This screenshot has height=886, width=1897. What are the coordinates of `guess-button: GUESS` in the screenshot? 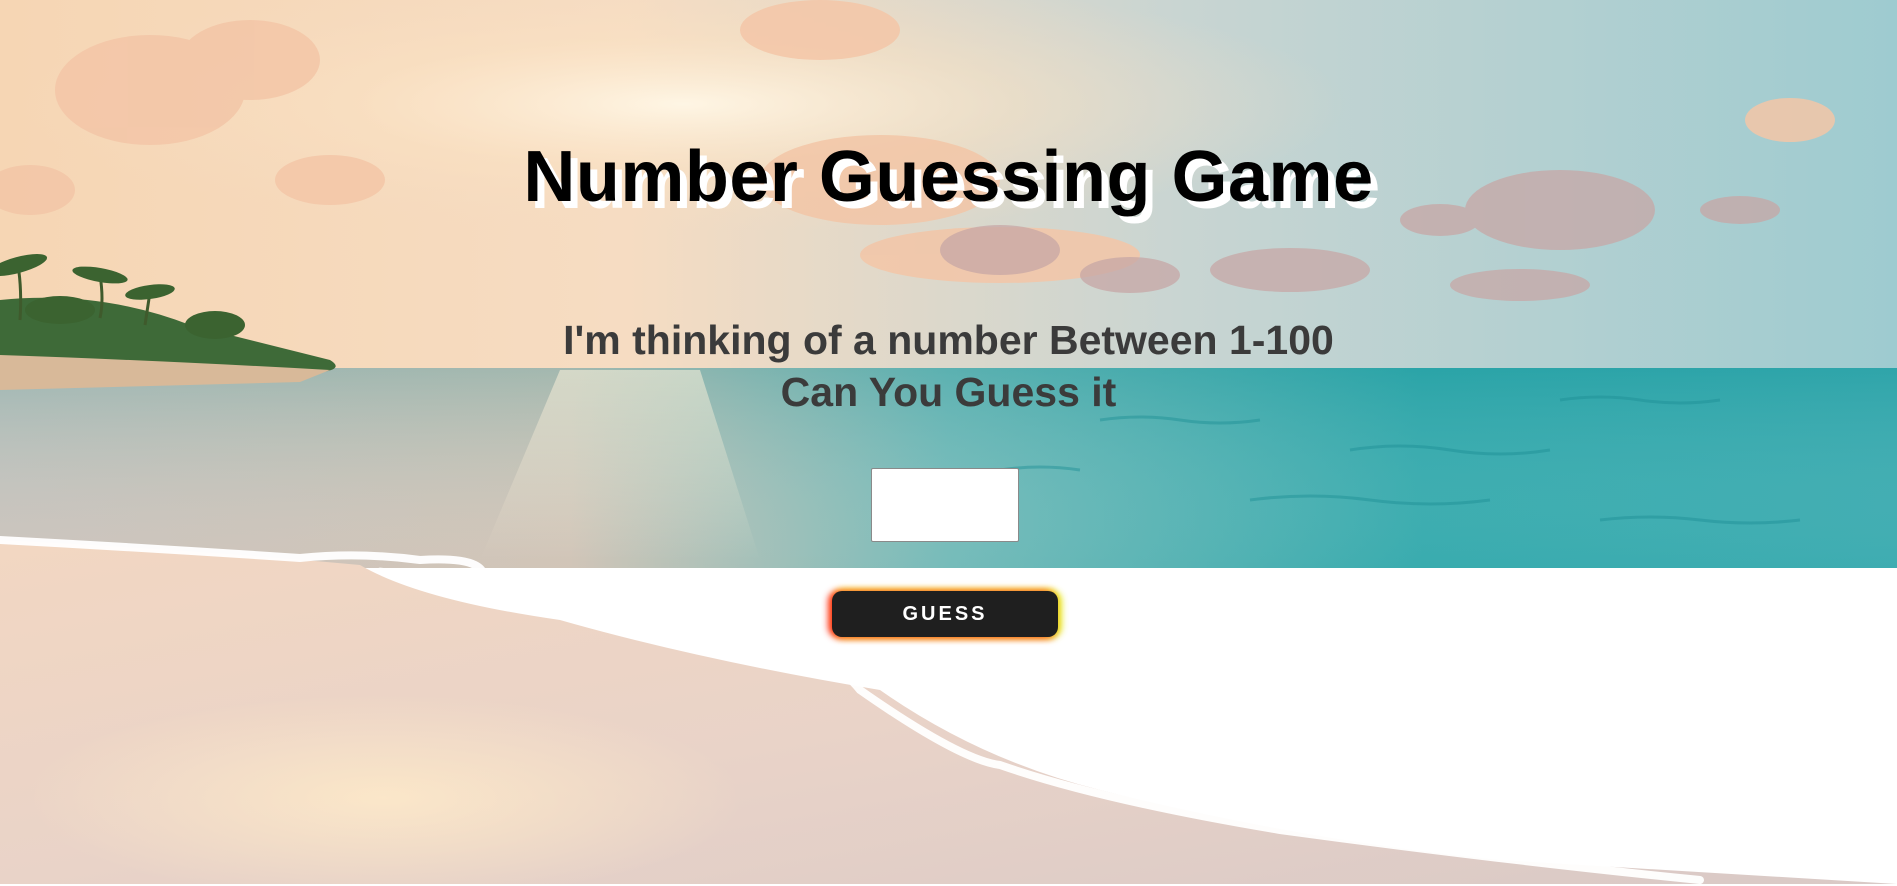 It's located at (945, 614).